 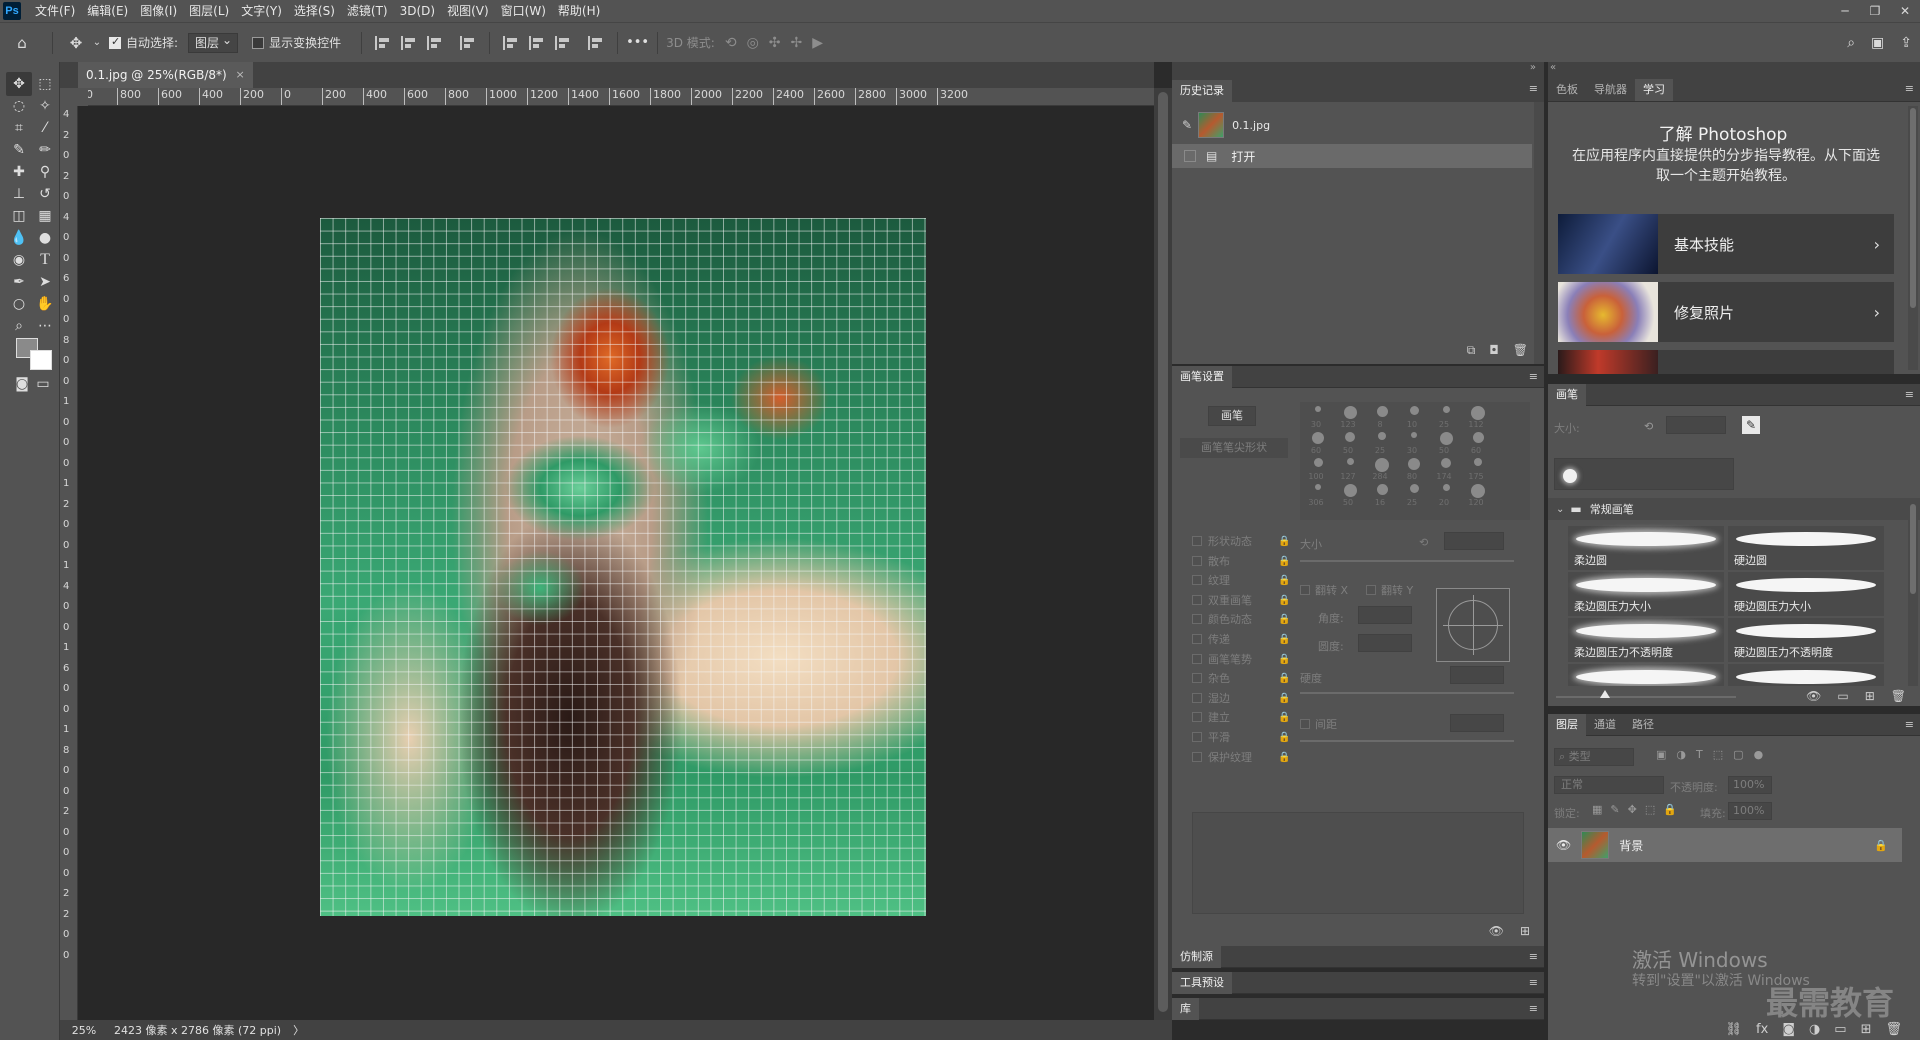 I want to click on align-middle-v-icon, so click(x=537, y=42).